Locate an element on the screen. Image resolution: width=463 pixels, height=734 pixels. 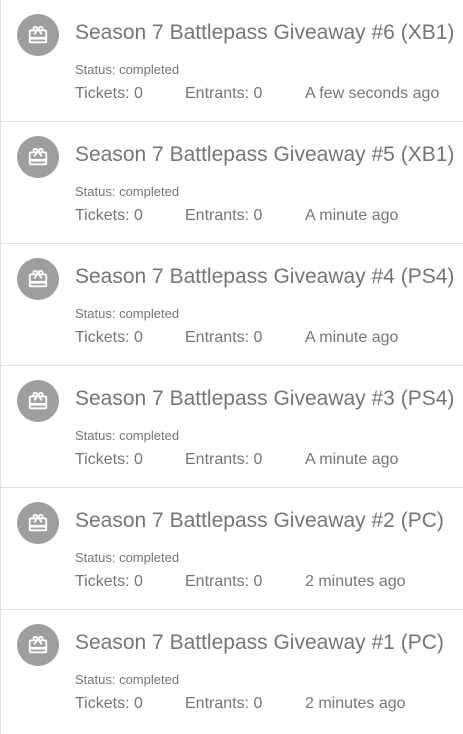
giveaway-title: Season 7 Battlepass Giveaway #6 (XB1) is located at coordinates (264, 33).